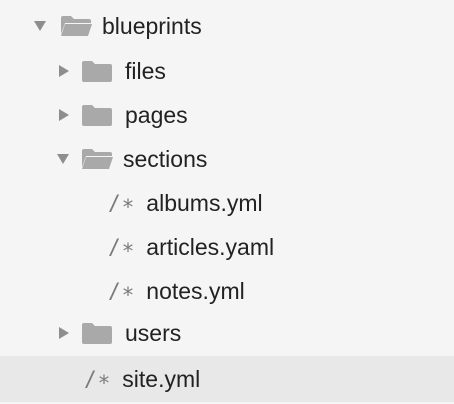 This screenshot has height=404, width=454. I want to click on tree-item-sections: sections, so click(227, 159).